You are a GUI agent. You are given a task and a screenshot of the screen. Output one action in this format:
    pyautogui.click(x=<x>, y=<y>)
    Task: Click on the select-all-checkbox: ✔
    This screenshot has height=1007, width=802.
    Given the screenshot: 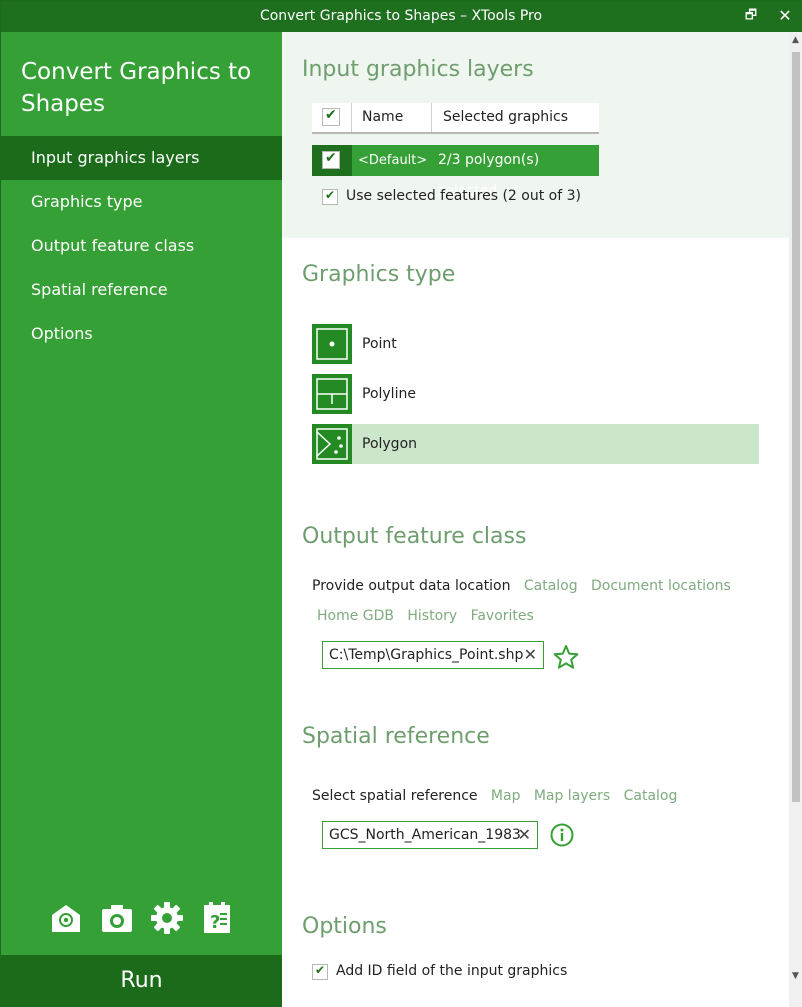 What is the action you would take?
    pyautogui.click(x=332, y=117)
    